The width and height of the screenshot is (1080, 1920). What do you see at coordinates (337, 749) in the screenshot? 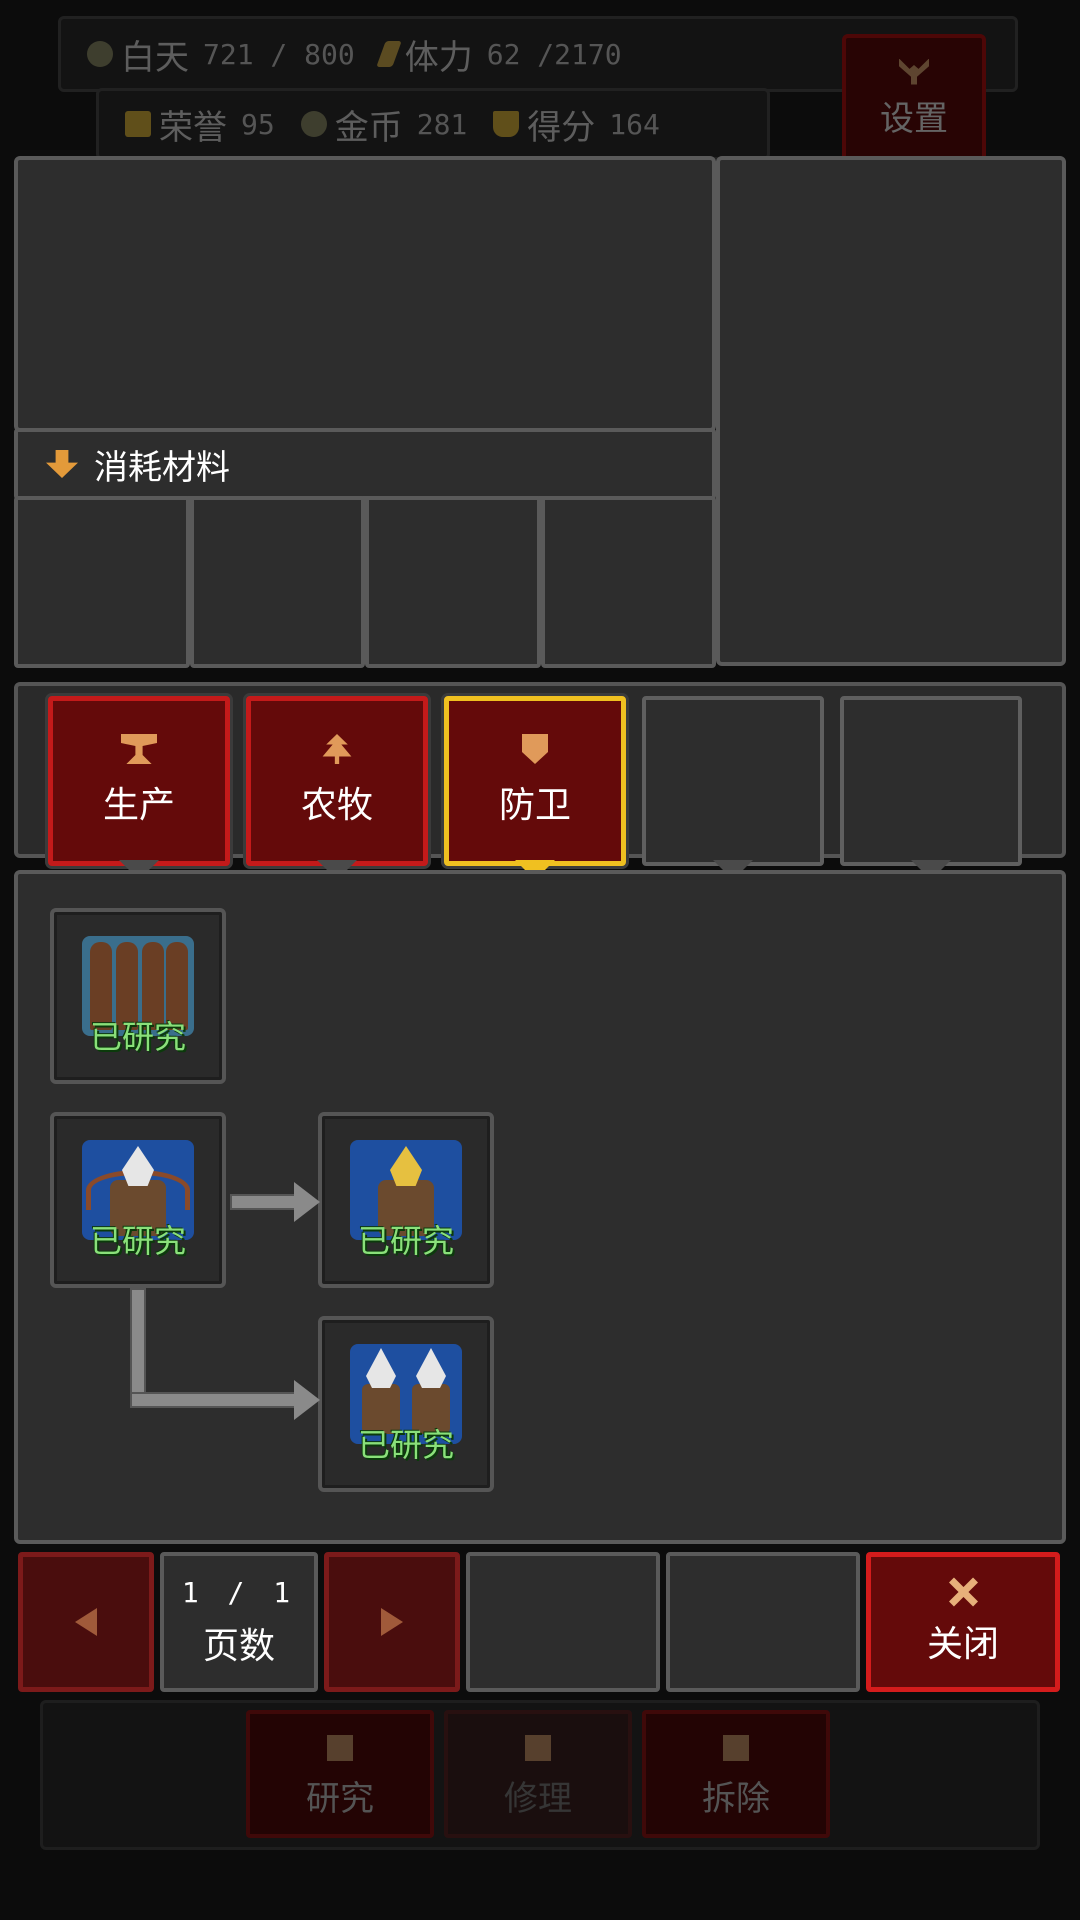
I see `tree-icon` at bounding box center [337, 749].